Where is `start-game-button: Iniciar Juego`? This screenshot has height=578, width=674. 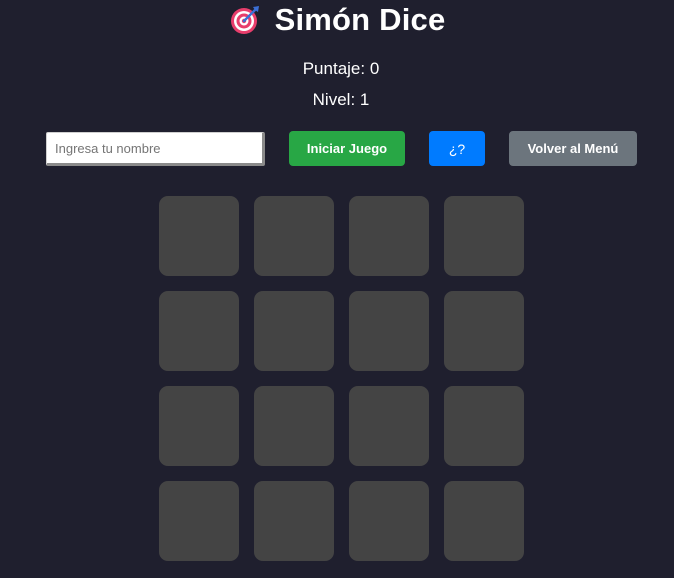 start-game-button: Iniciar Juego is located at coordinates (347, 148).